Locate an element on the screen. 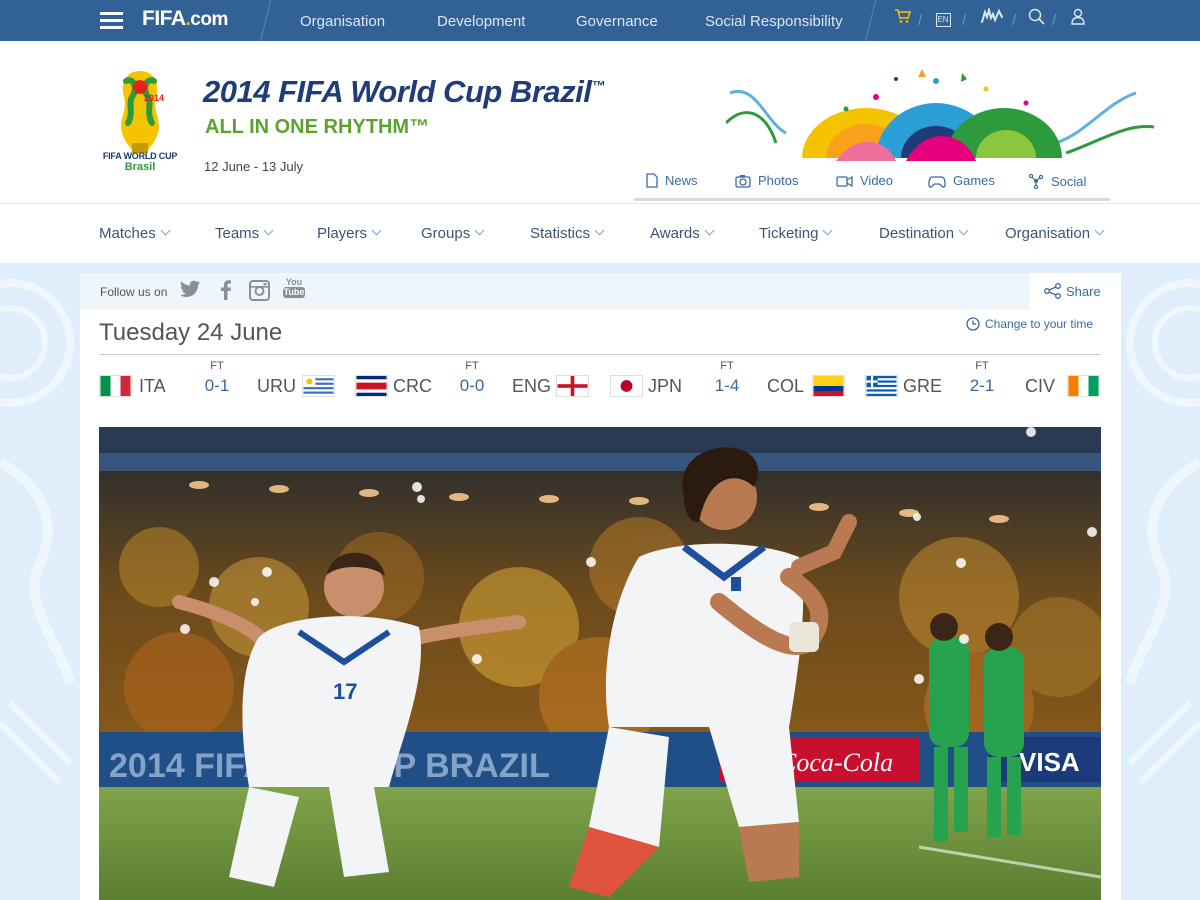 The image size is (1200, 900). nav-awards: Awards is located at coordinates (682, 233).